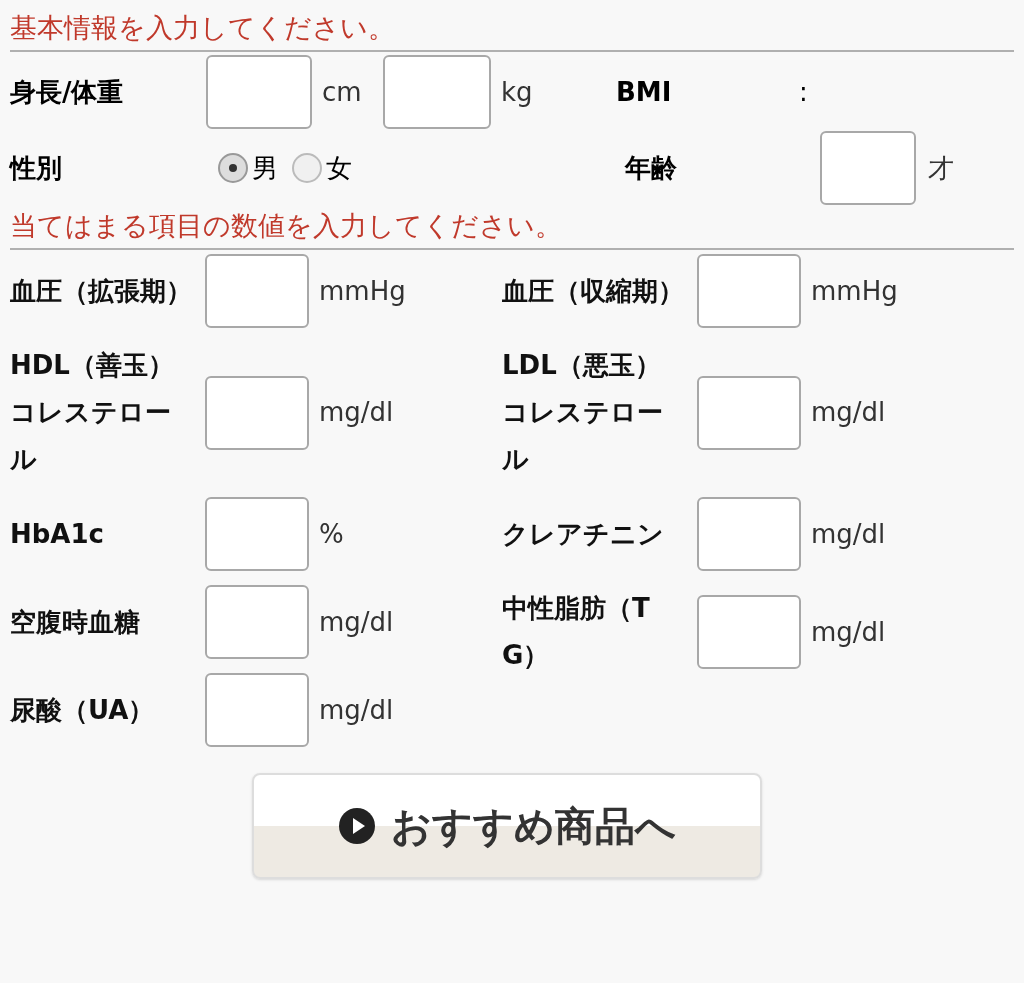 Image resolution: width=1024 pixels, height=983 pixels. What do you see at coordinates (67, 92) in the screenshot?
I see `field-label: 身長/体重` at bounding box center [67, 92].